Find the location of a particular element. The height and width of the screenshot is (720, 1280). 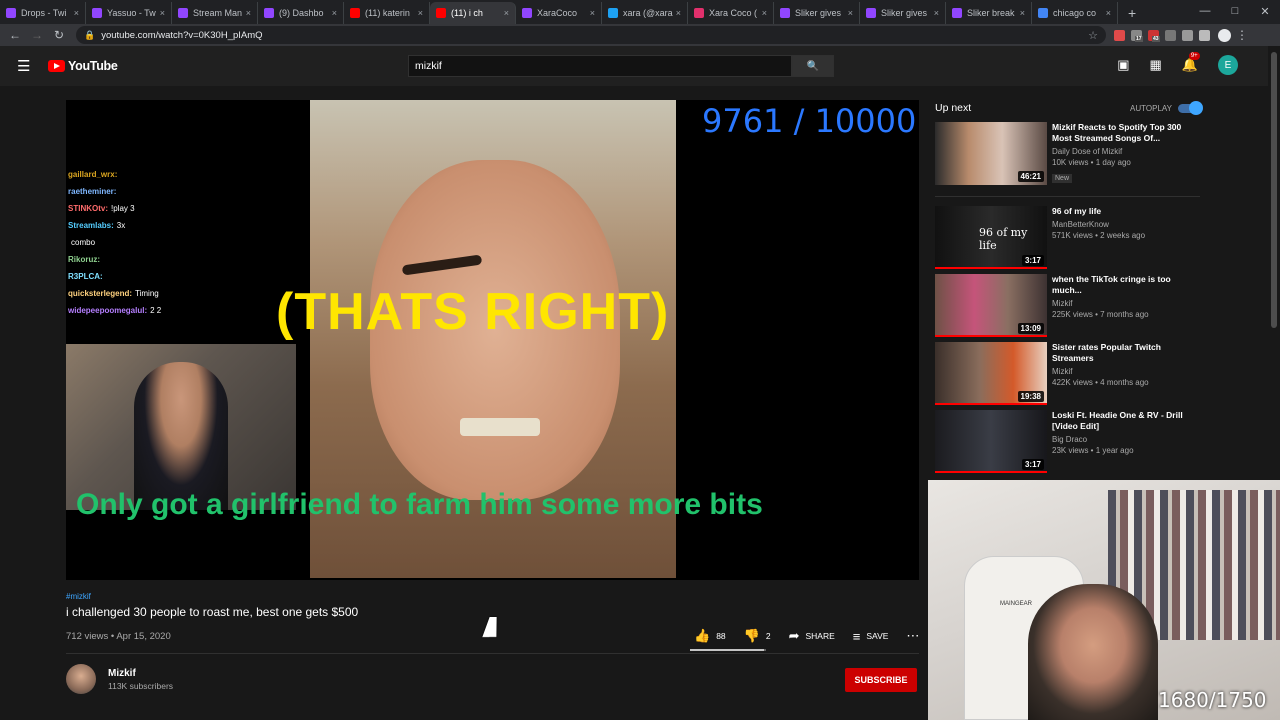

autoplay-toggle is located at coordinates (1190, 107).